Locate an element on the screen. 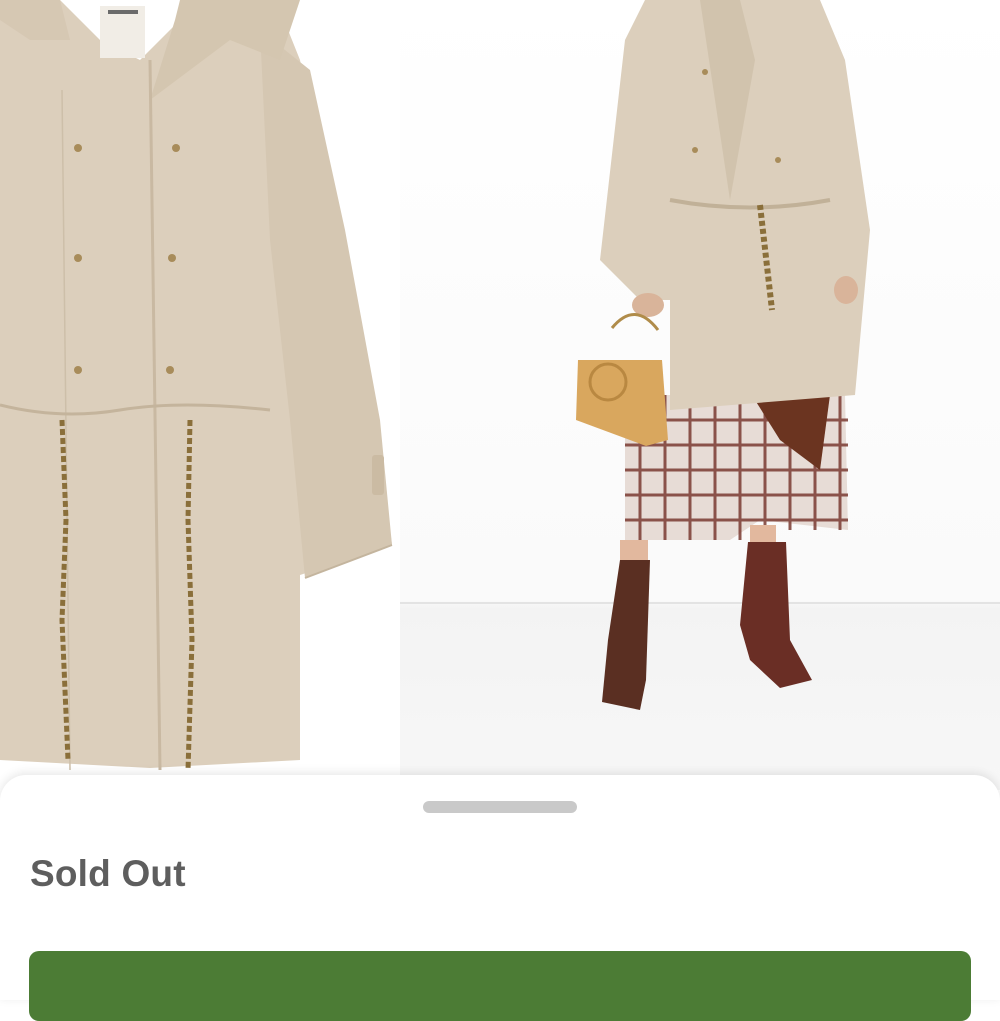 This screenshot has width=1000, height=1021. sheet-drag-handle is located at coordinates (500, 807).